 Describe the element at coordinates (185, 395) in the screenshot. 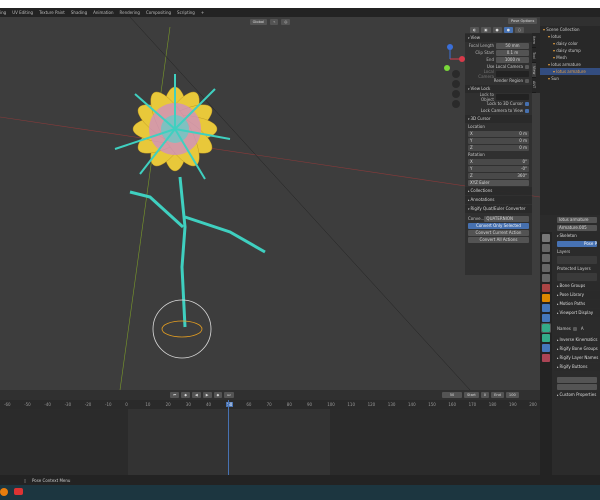

I see `prev-keyframe-icon: ◆` at that location.